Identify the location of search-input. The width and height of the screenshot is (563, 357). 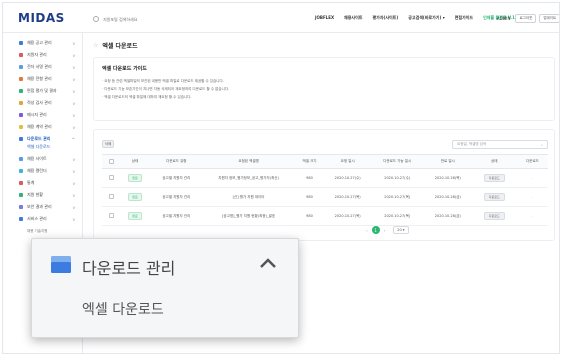
(153, 19).